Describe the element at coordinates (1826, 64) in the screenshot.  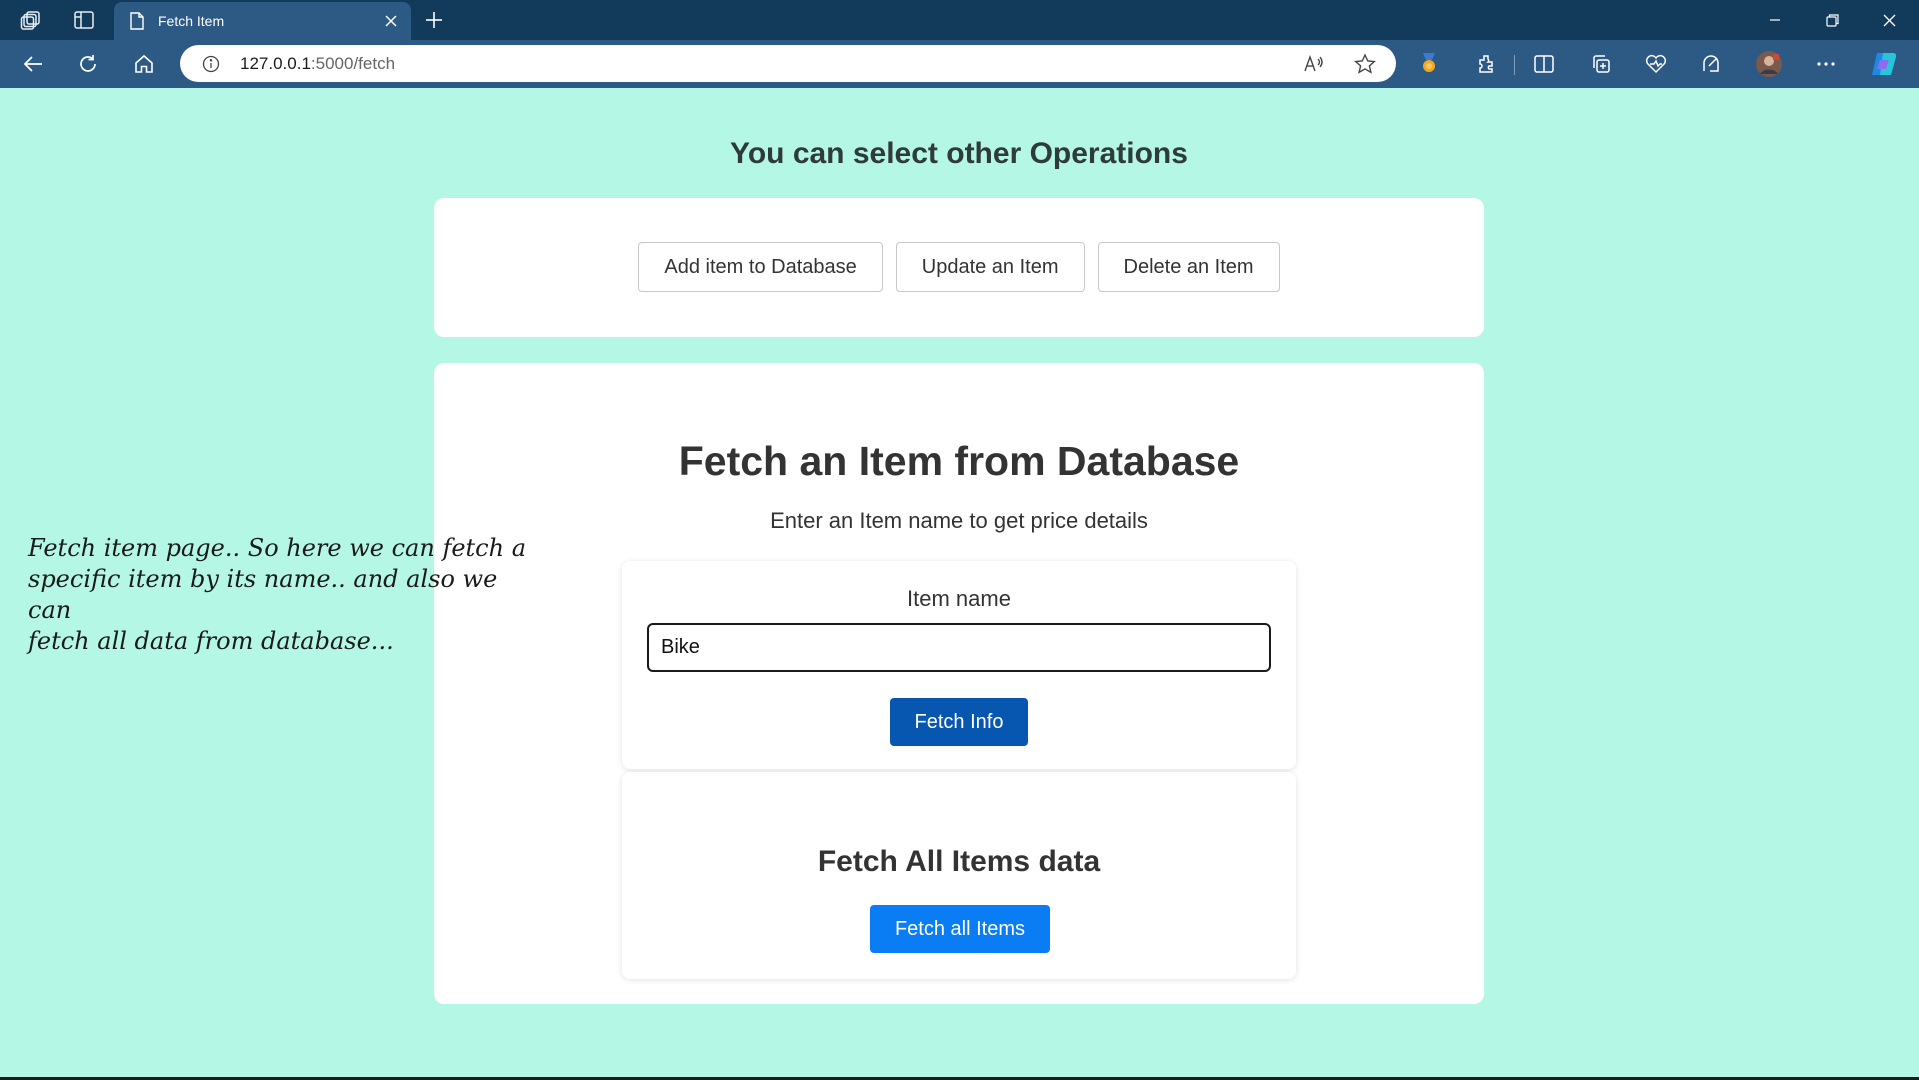
I see `more-options-icon` at that location.